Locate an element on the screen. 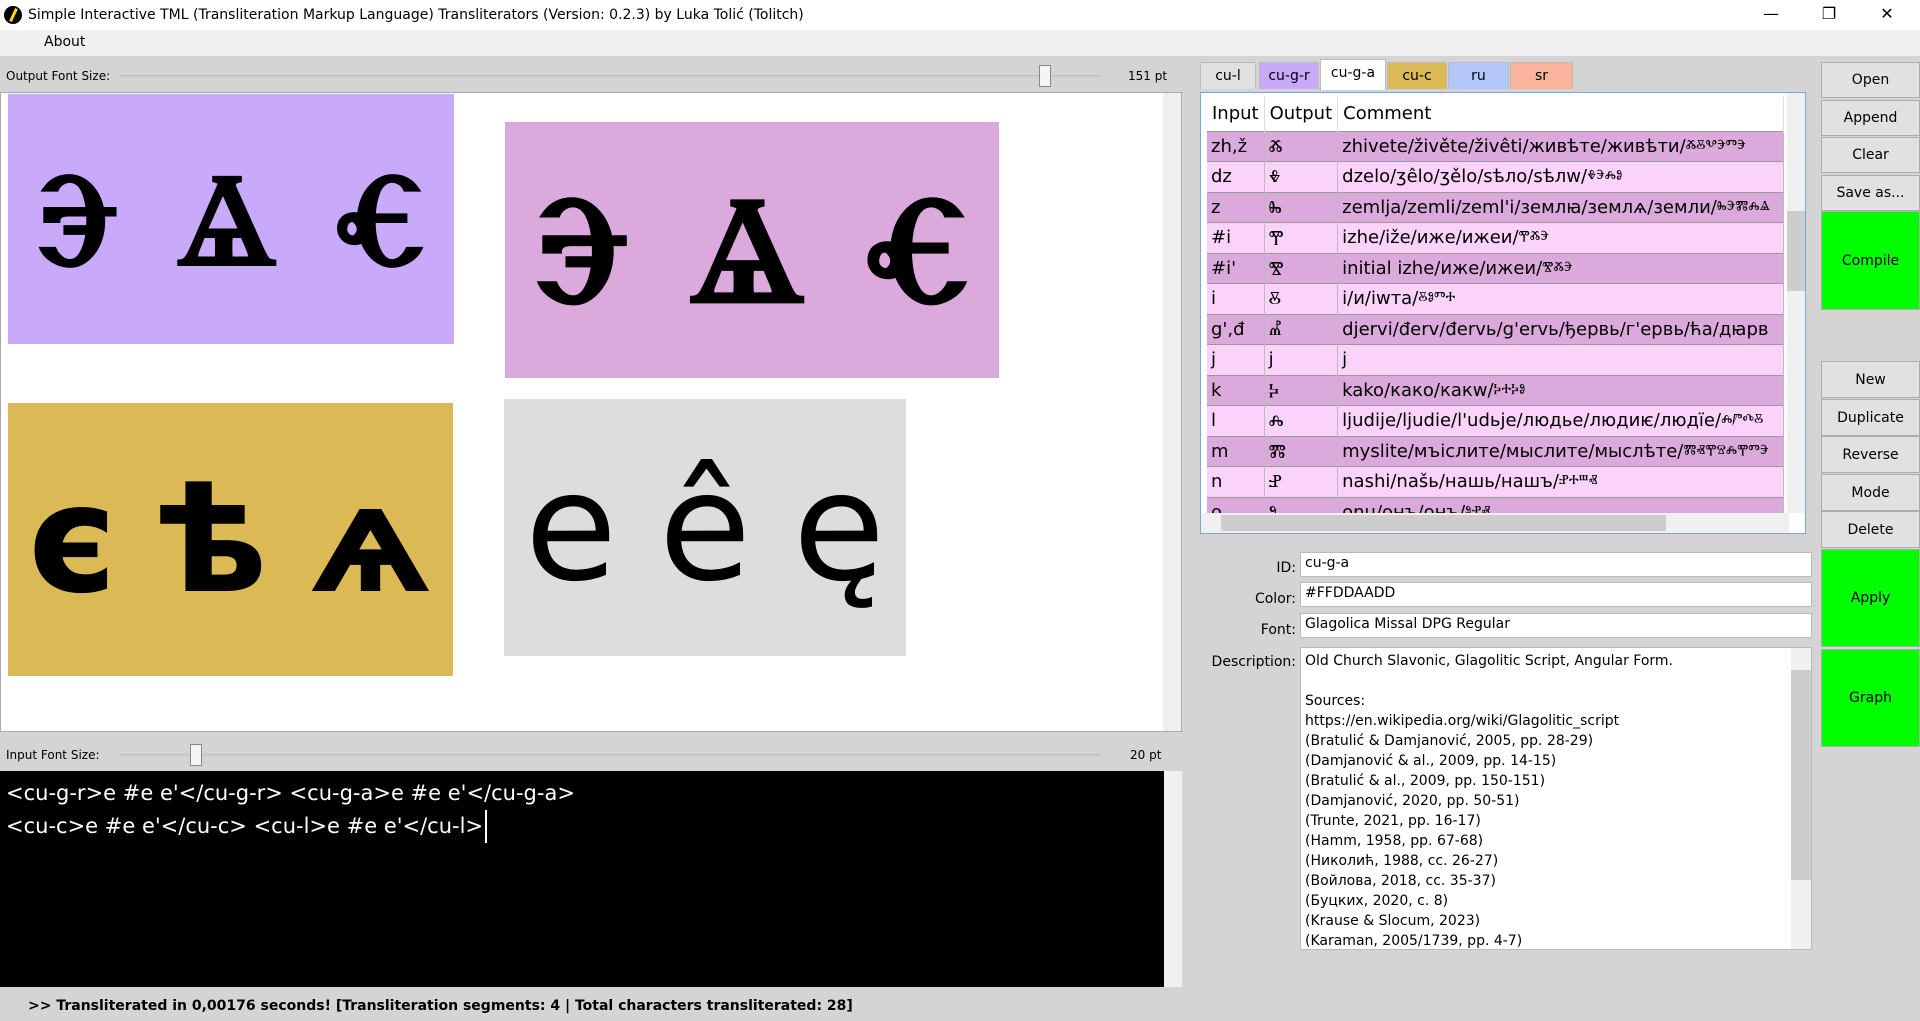  clear-button: Clear is located at coordinates (1870, 155).